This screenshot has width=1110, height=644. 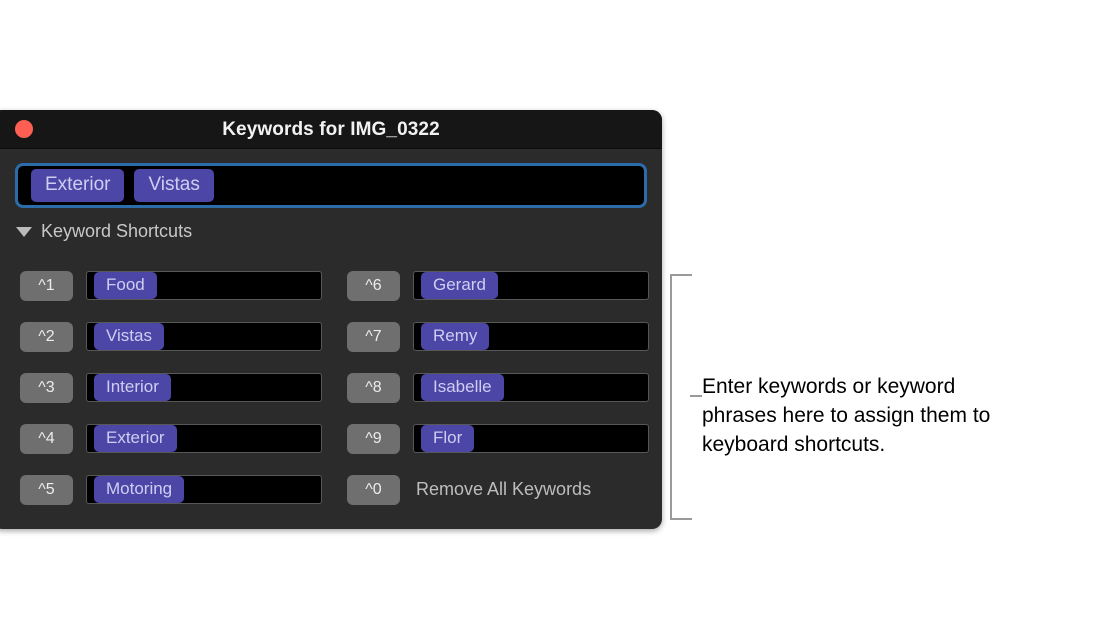 I want to click on keyword-entry-field: Exterior Vistas, so click(x=331, y=185).